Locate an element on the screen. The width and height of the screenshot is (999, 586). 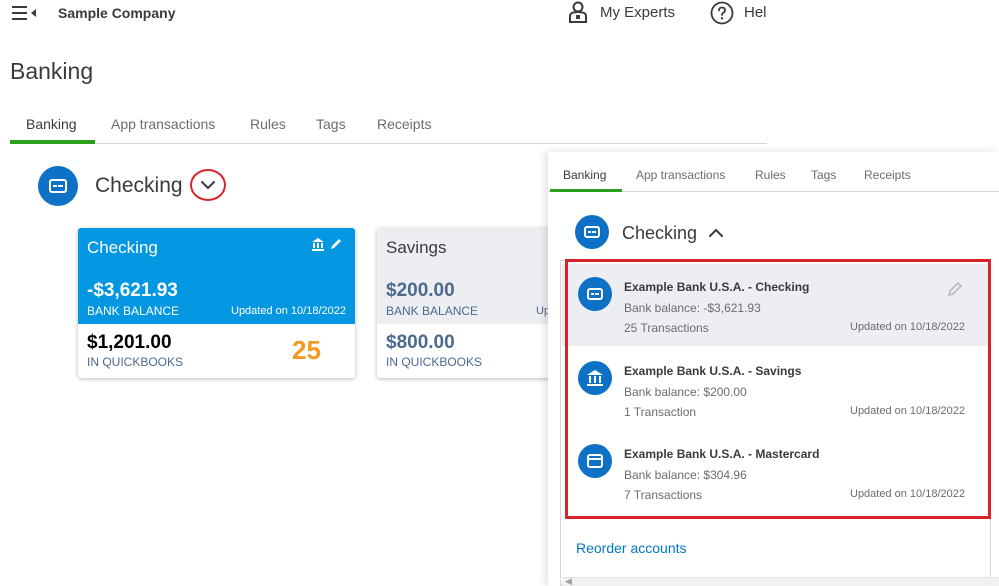
horizontal-scrollbar is located at coordinates (780, 581).